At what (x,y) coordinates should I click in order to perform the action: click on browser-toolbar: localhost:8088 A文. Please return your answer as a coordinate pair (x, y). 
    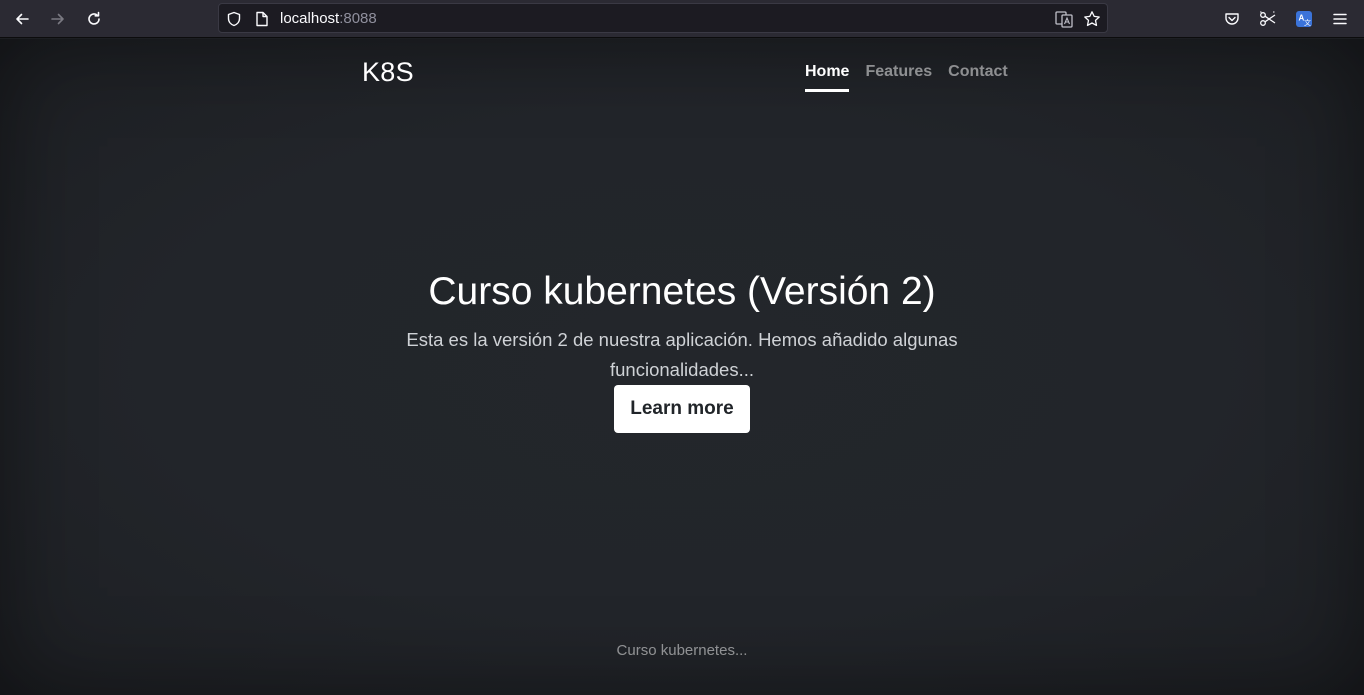
    Looking at the image, I should click on (682, 19).